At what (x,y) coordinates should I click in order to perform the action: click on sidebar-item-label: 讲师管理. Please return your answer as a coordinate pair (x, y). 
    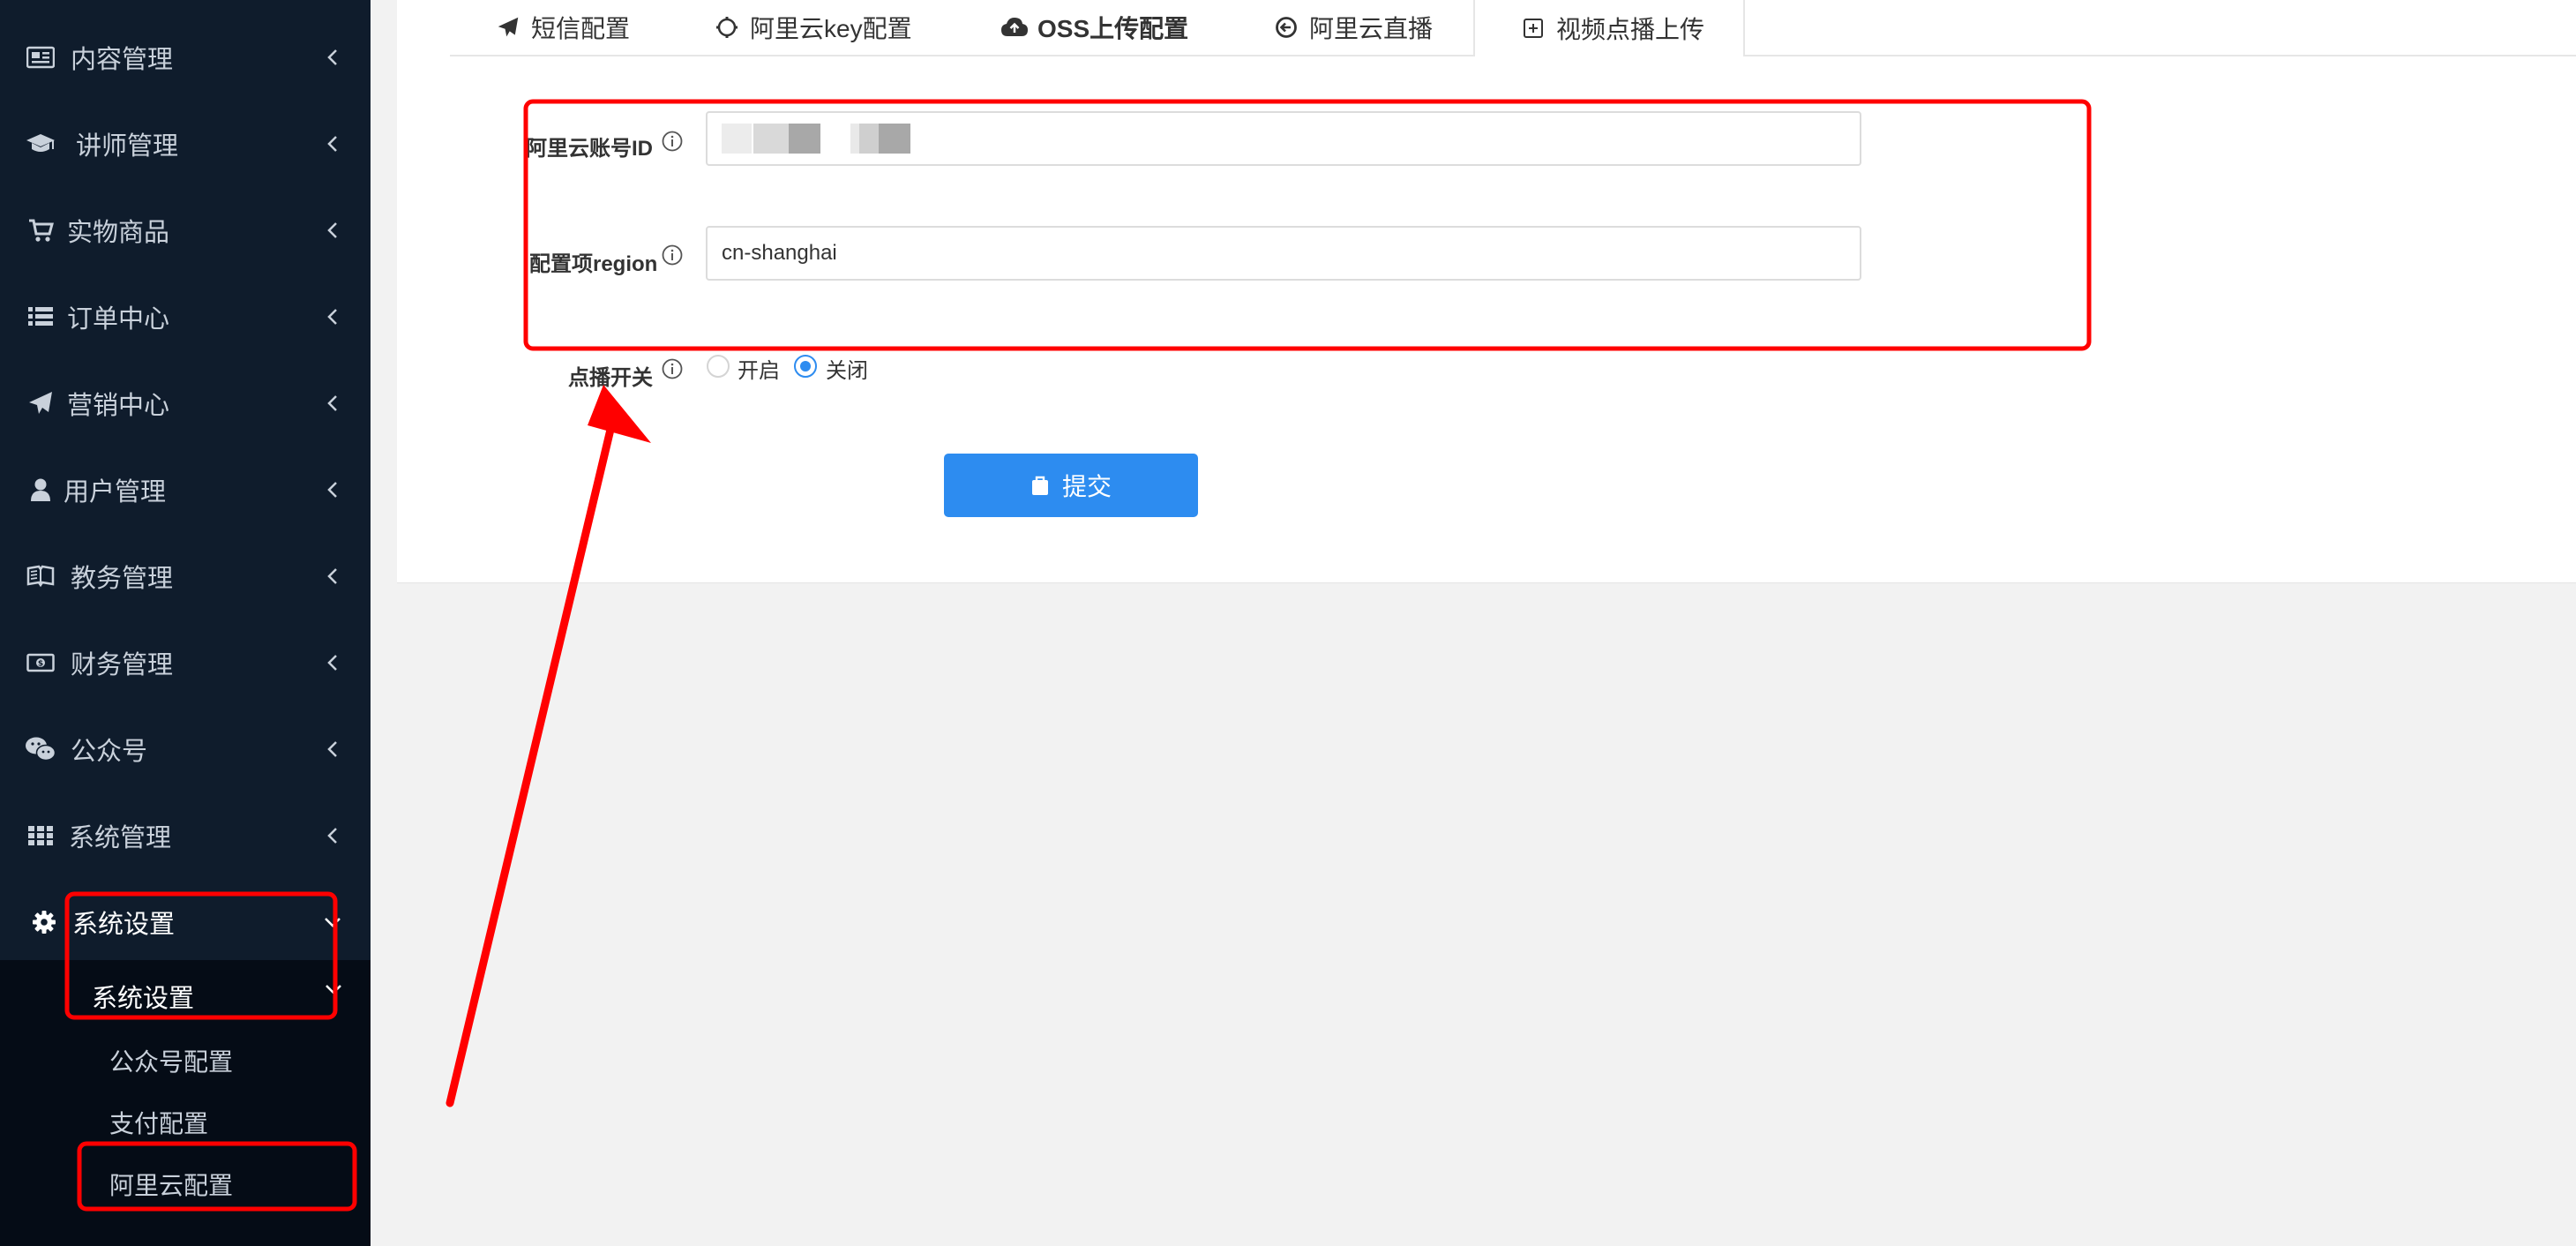
    Looking at the image, I should click on (128, 146).